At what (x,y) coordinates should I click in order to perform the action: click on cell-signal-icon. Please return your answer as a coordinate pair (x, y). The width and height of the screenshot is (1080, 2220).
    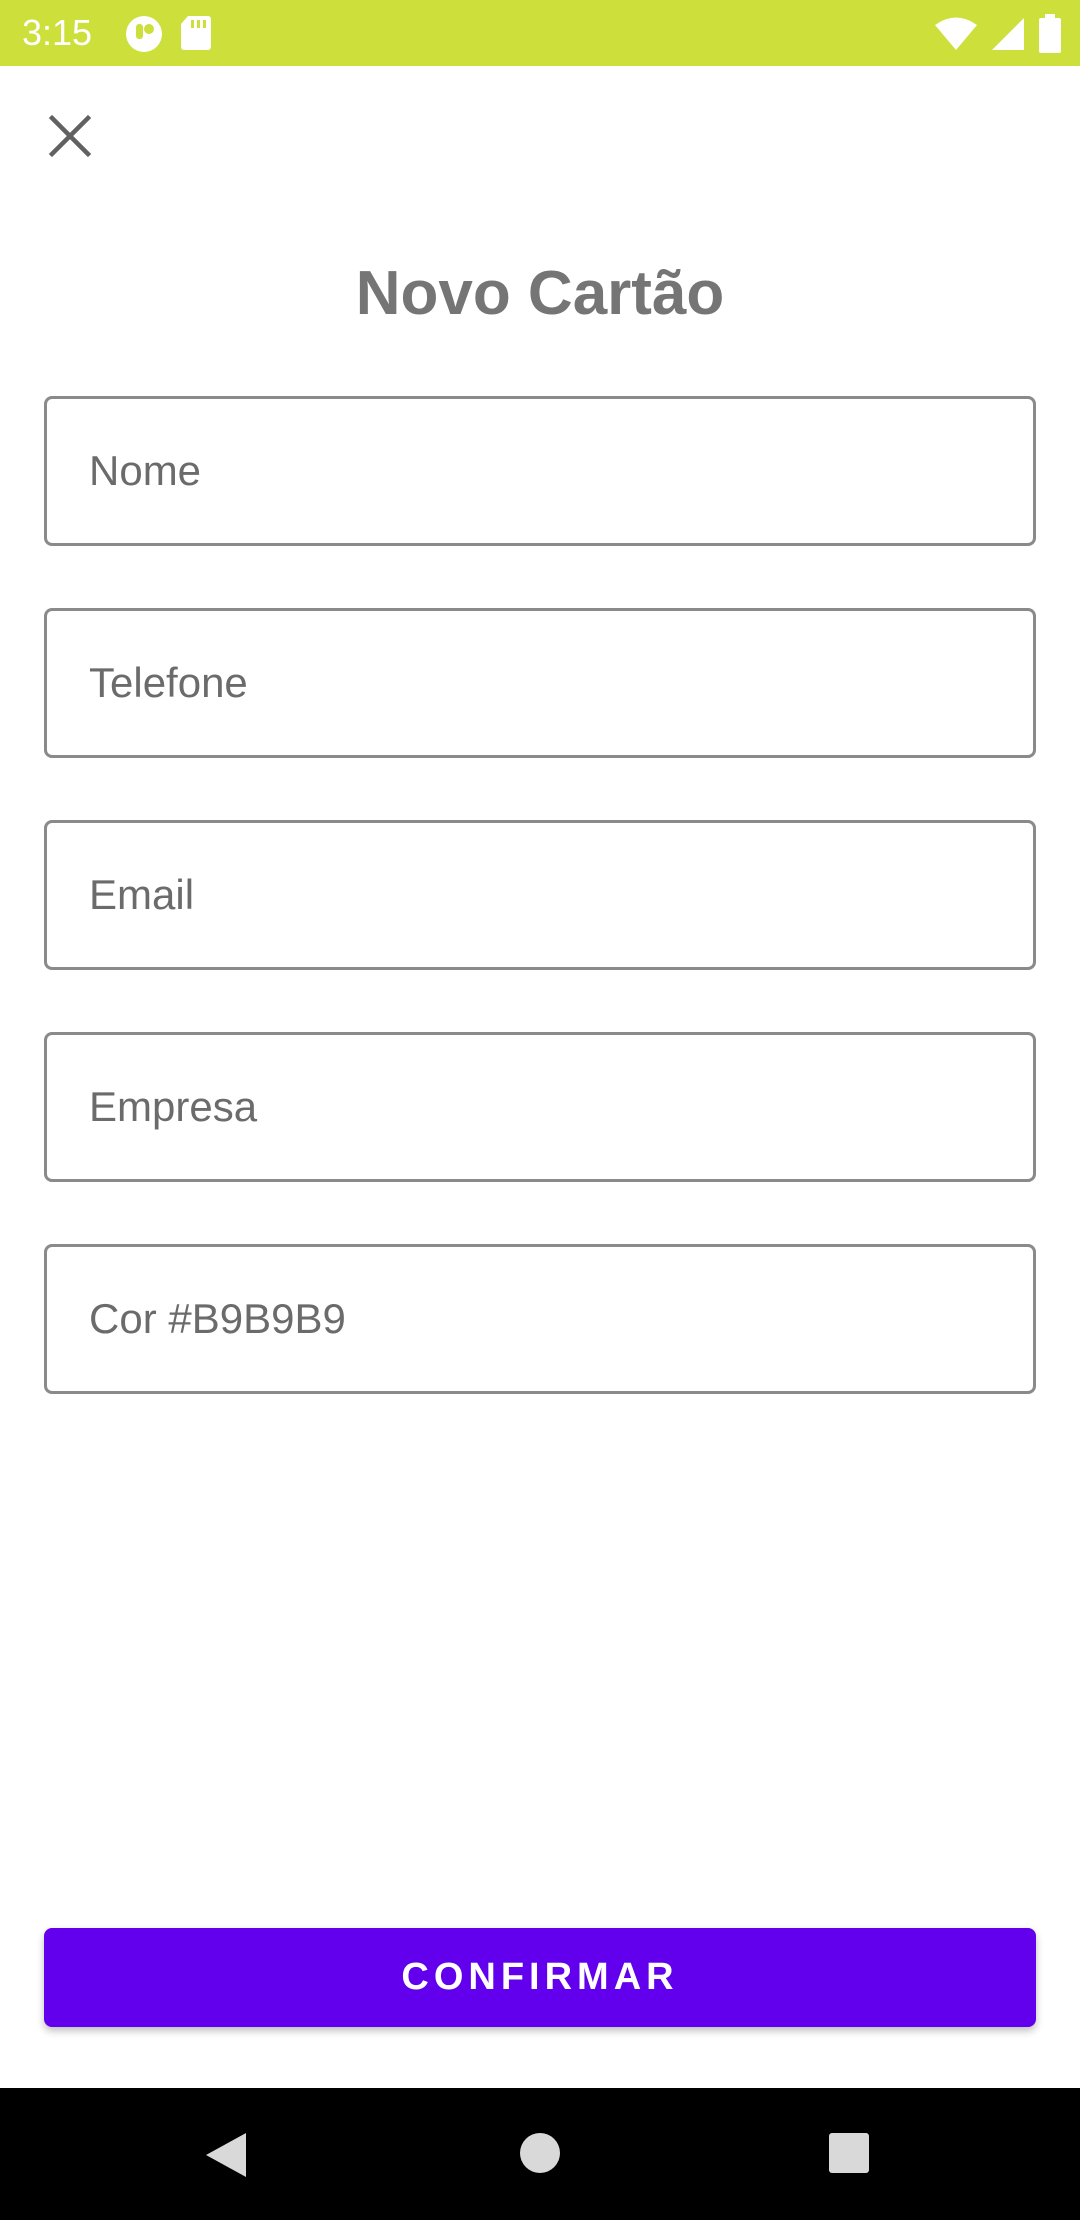
    Looking at the image, I should click on (1008, 34).